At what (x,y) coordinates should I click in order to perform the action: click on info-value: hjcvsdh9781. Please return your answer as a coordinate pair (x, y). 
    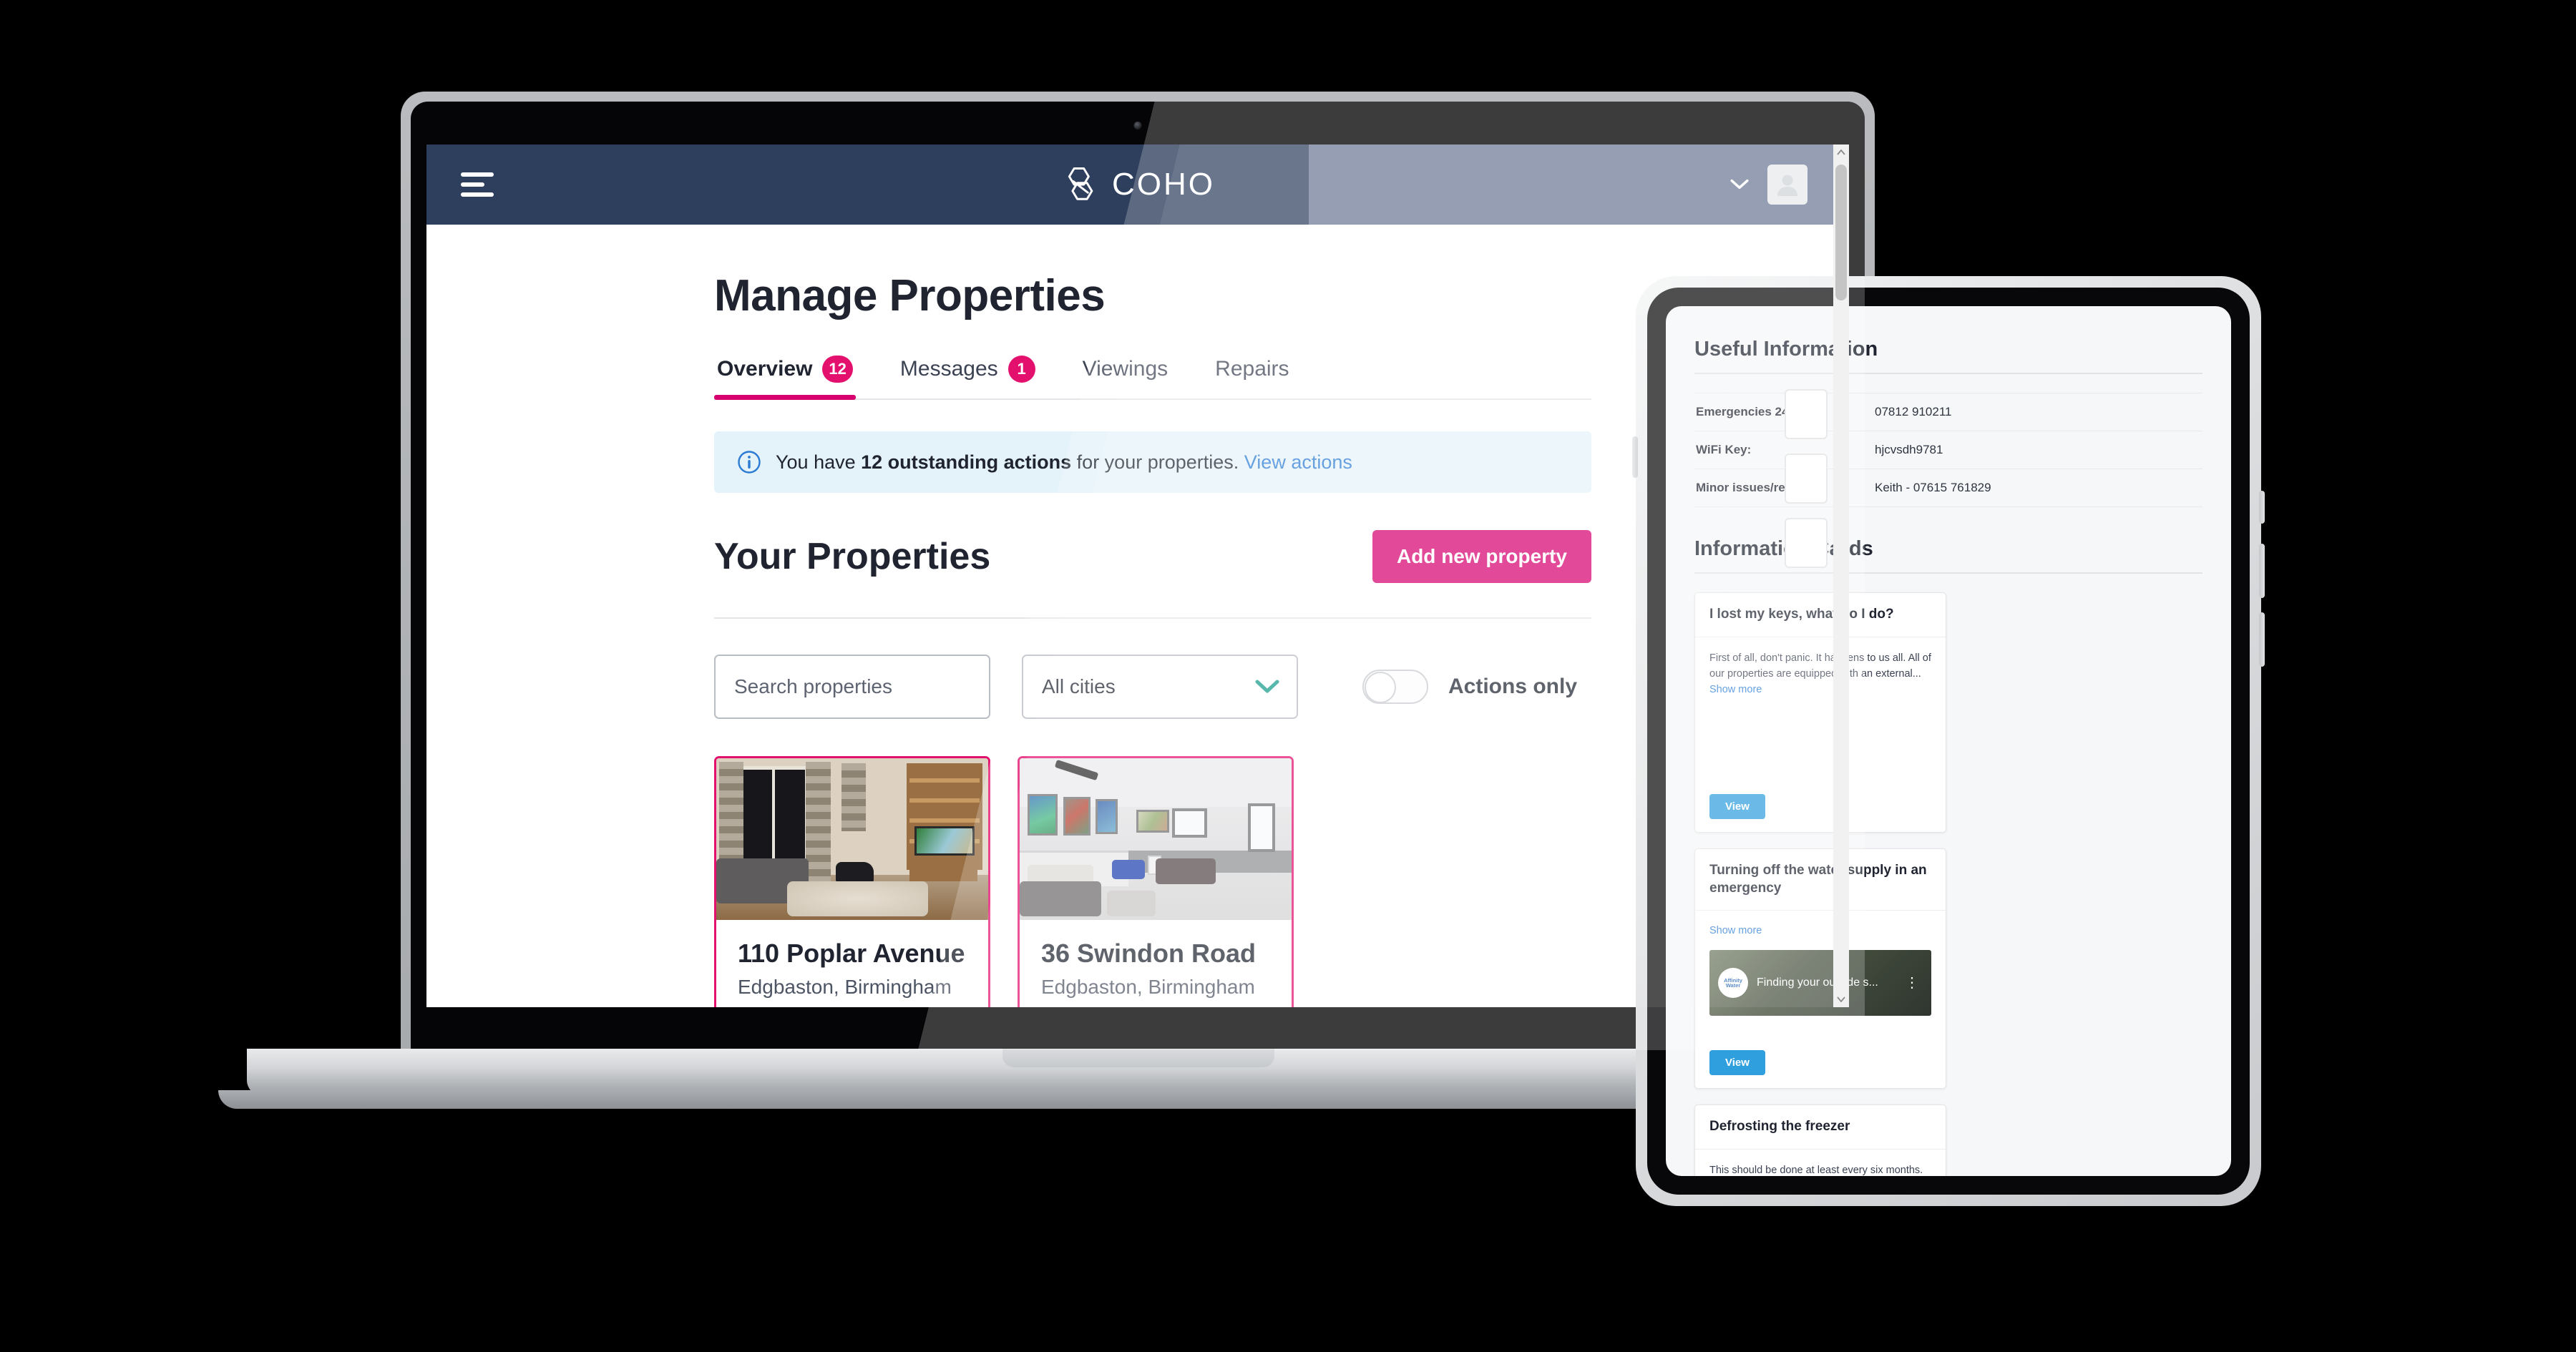
    Looking at the image, I should click on (1909, 450).